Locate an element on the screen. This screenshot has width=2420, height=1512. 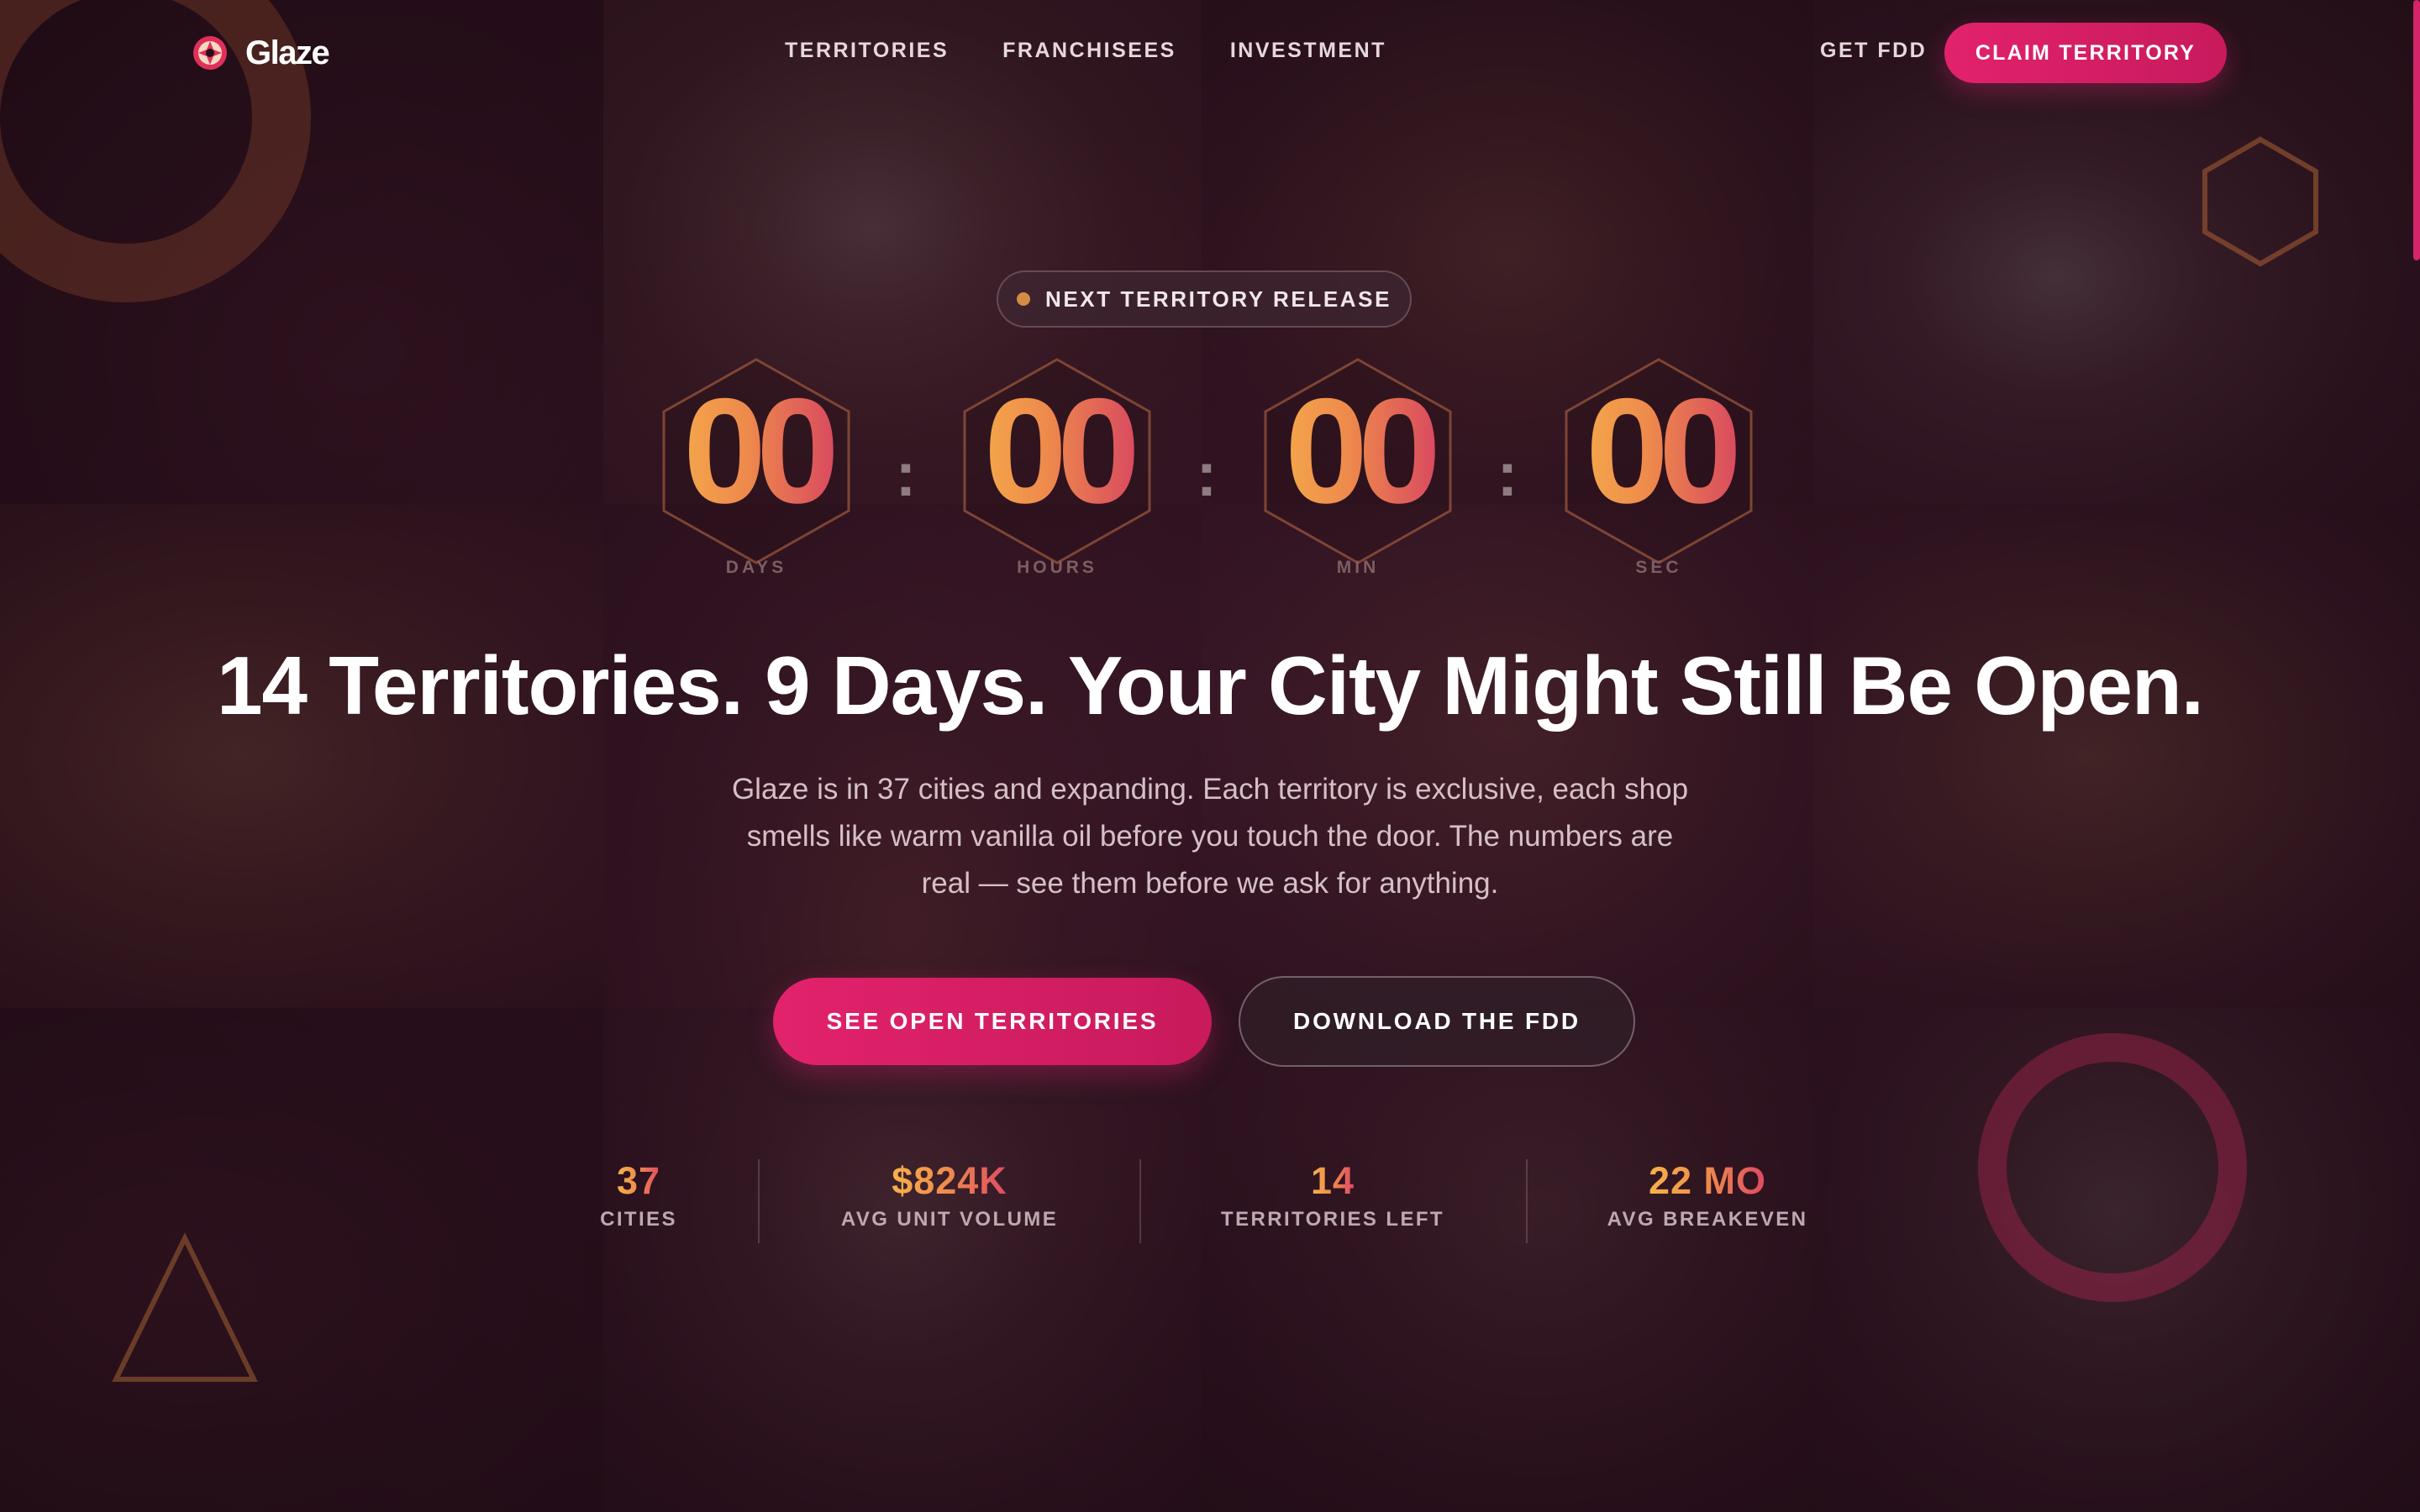
stat-label: AVG BREAKEVEN is located at coordinates (1708, 1219).